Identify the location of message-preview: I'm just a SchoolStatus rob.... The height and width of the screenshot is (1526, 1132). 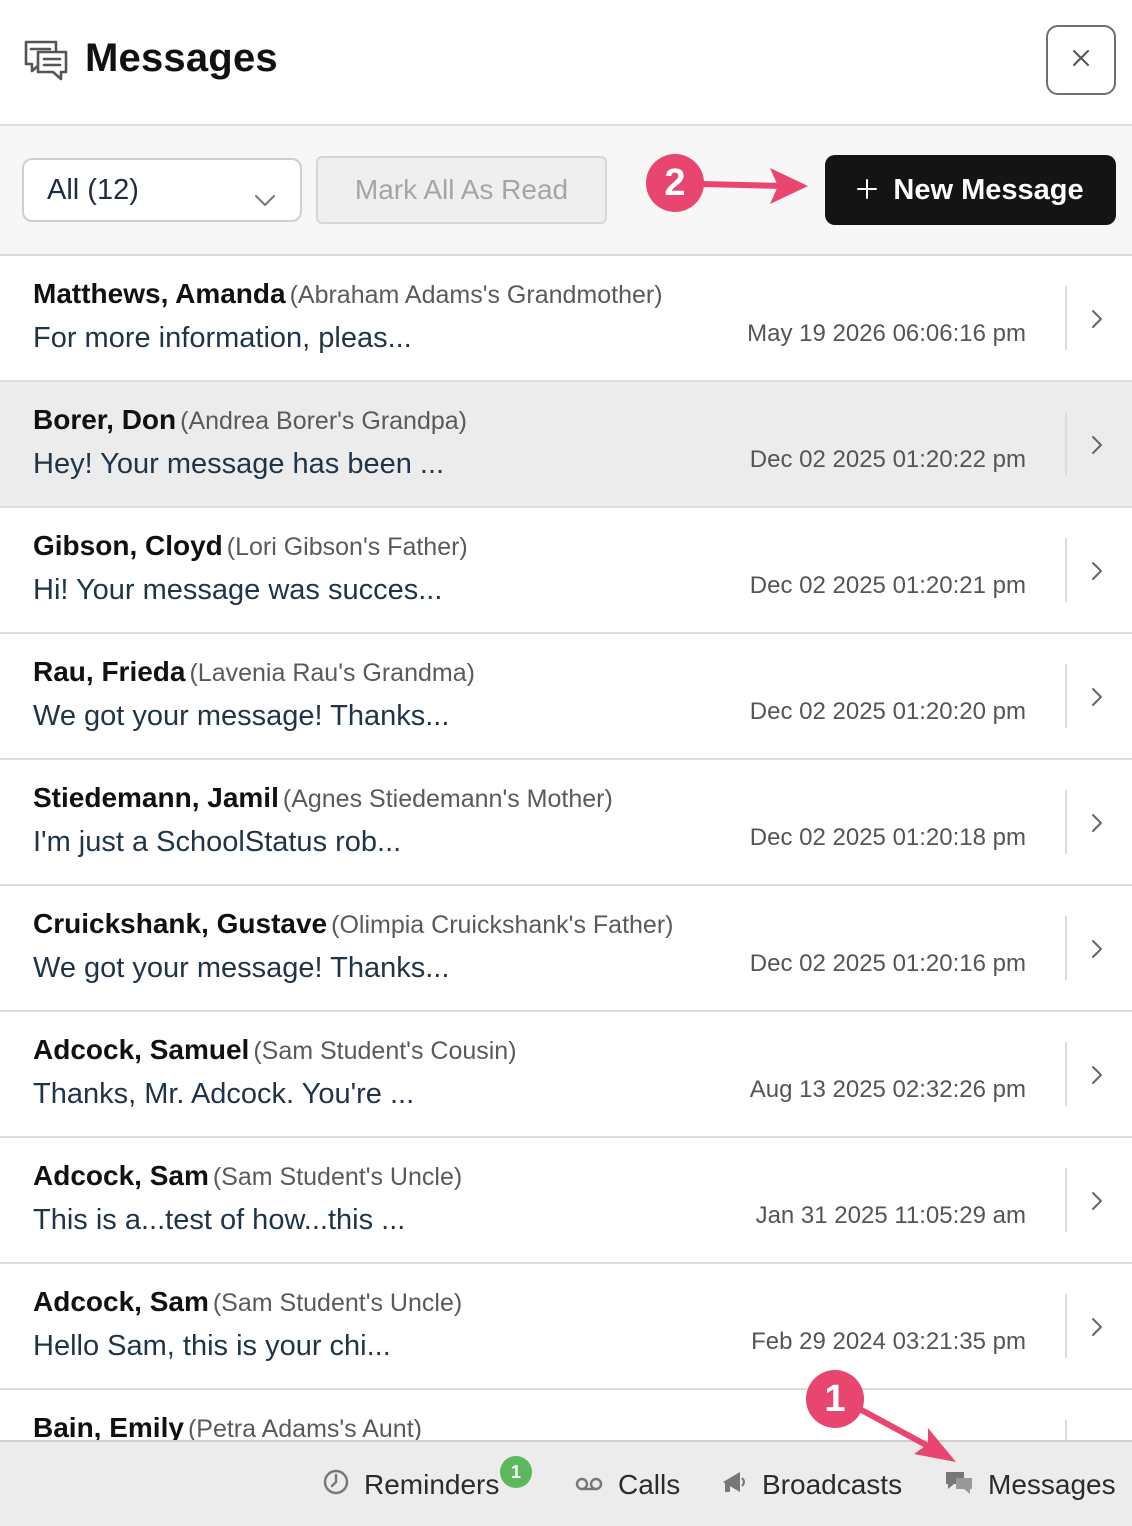
(217, 842).